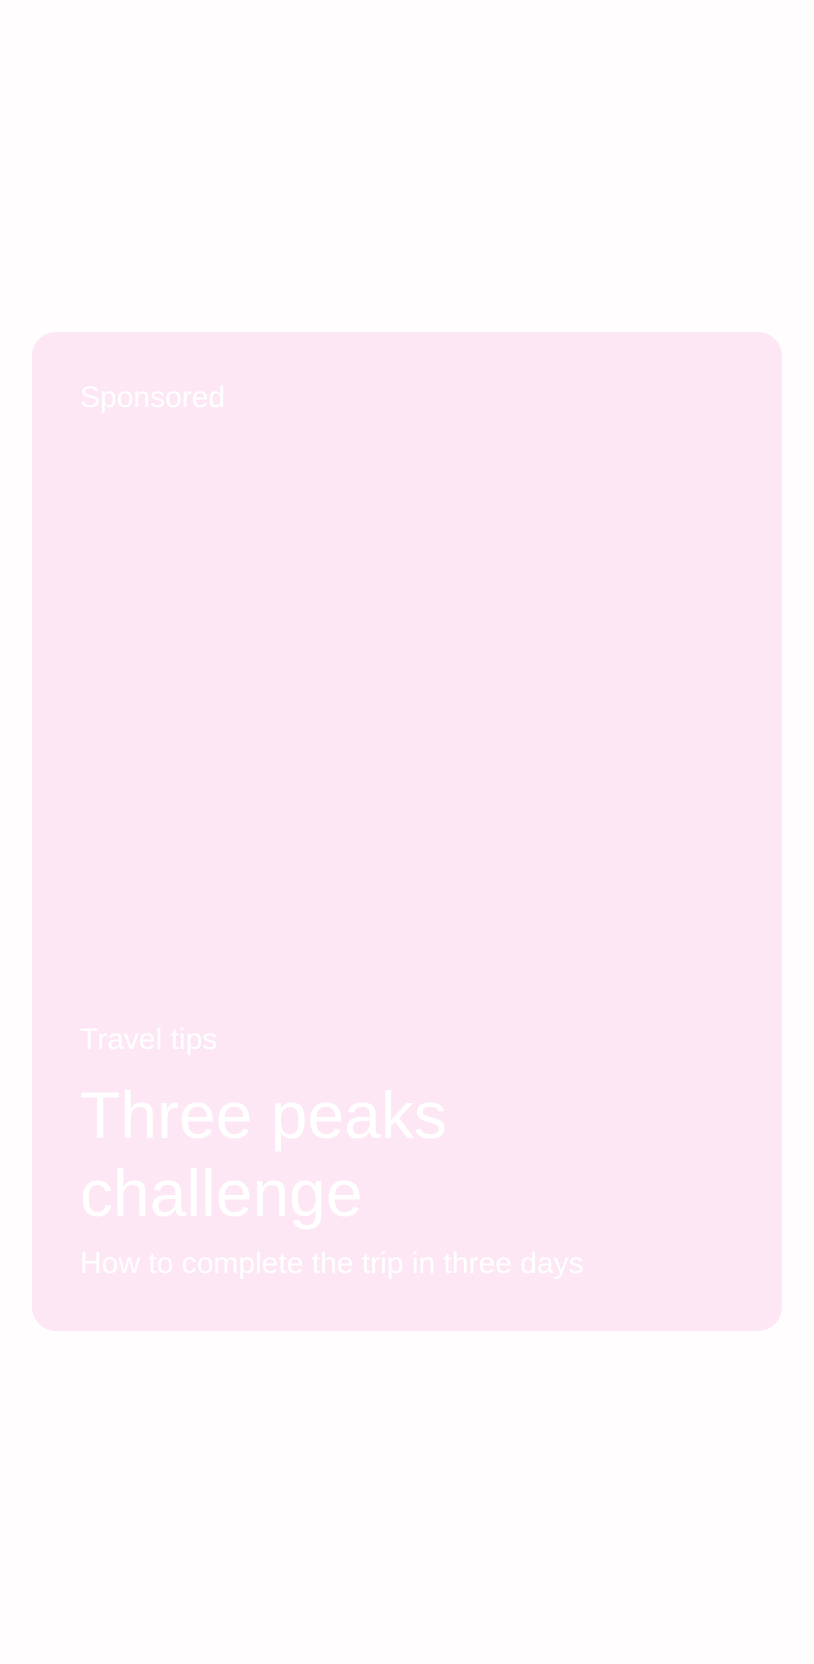 The height and width of the screenshot is (1664, 814). What do you see at coordinates (263, 1154) in the screenshot?
I see `card-title: Three peaks challenge` at bounding box center [263, 1154].